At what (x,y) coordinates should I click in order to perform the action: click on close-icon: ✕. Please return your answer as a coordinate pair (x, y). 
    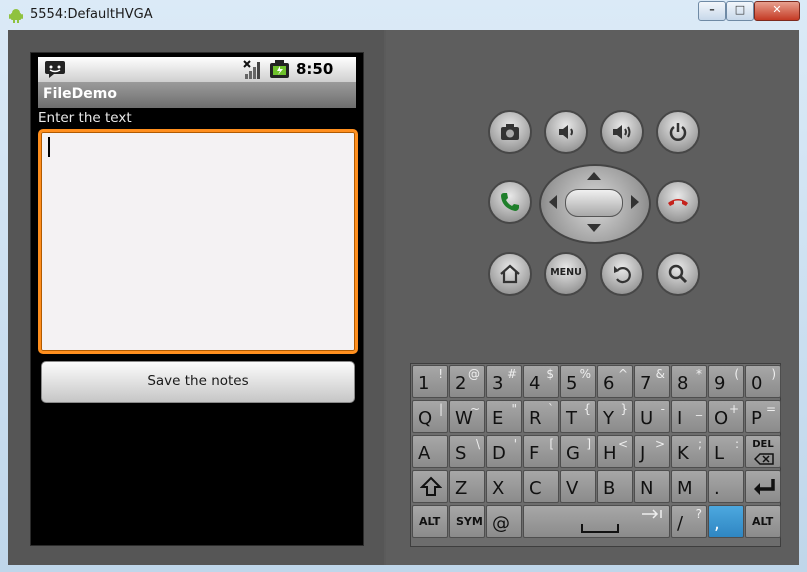
    Looking at the image, I should click on (777, 9).